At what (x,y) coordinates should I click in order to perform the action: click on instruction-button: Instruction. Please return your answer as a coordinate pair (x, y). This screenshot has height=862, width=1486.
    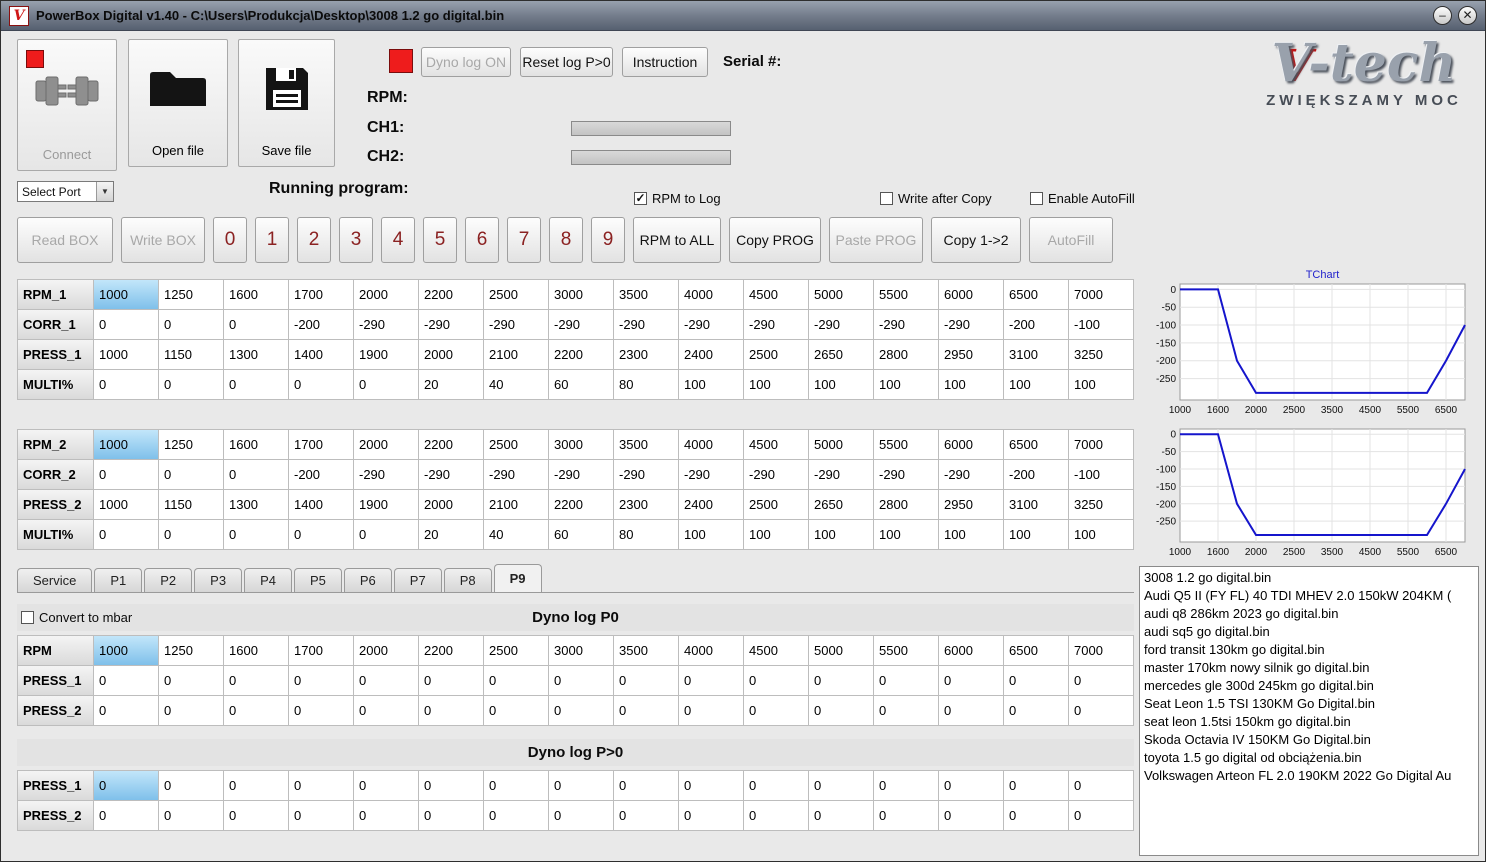
    Looking at the image, I should click on (665, 62).